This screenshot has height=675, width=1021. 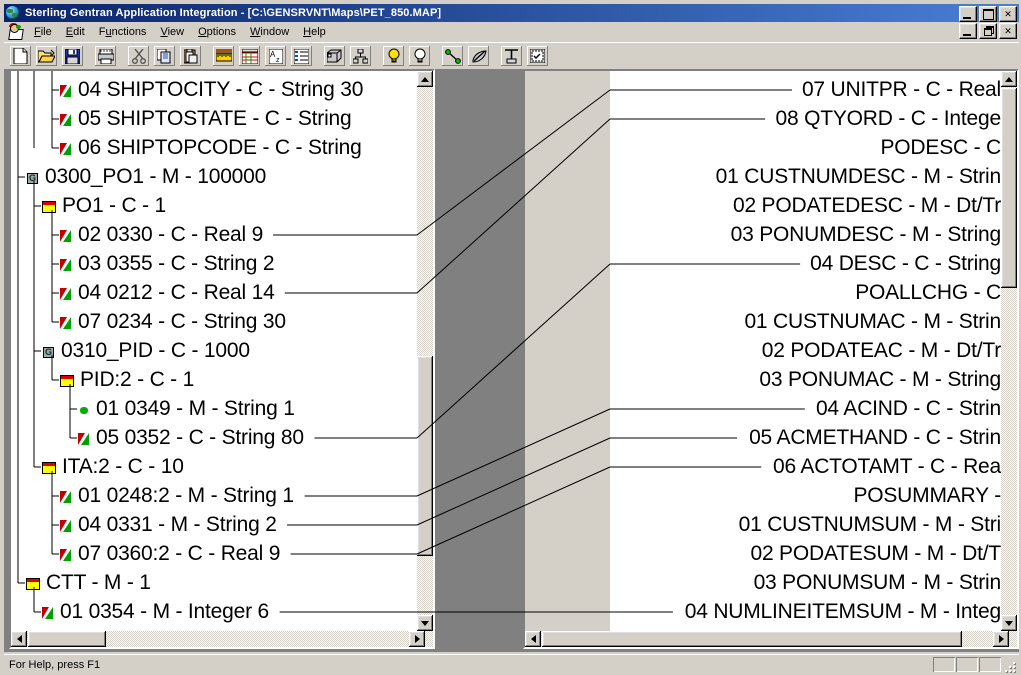 What do you see at coordinates (72, 56) in the screenshot?
I see `save-disk-icon` at bounding box center [72, 56].